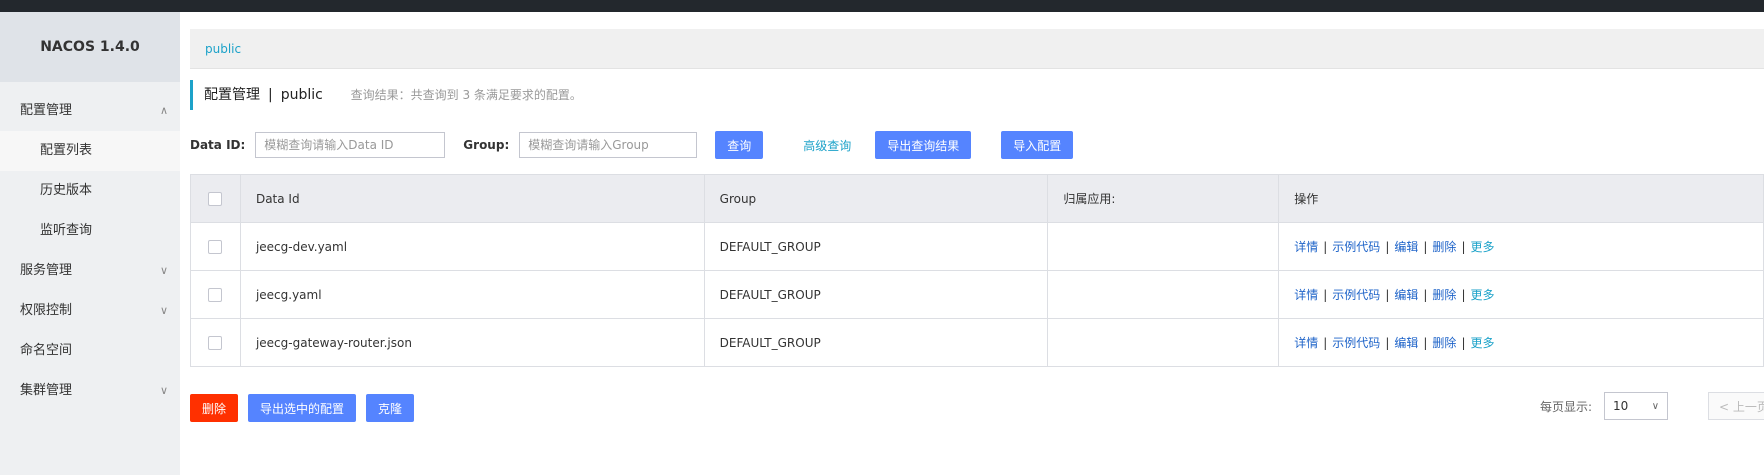  What do you see at coordinates (923, 145) in the screenshot?
I see `export-query-results-button: 导出查询结果` at bounding box center [923, 145].